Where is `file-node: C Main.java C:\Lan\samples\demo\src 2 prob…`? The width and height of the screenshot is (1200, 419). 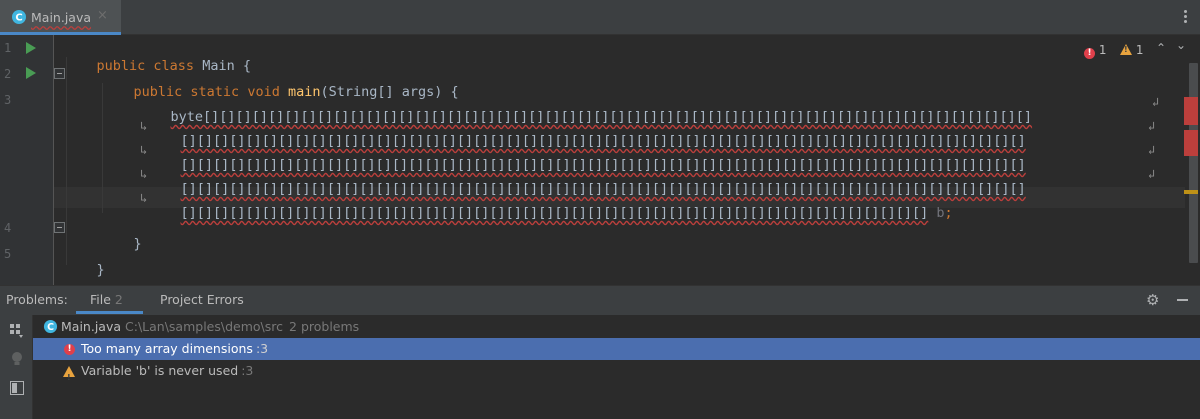 file-node: C Main.java C:\Lan\samples\demo\src 2 prob… is located at coordinates (616, 327).